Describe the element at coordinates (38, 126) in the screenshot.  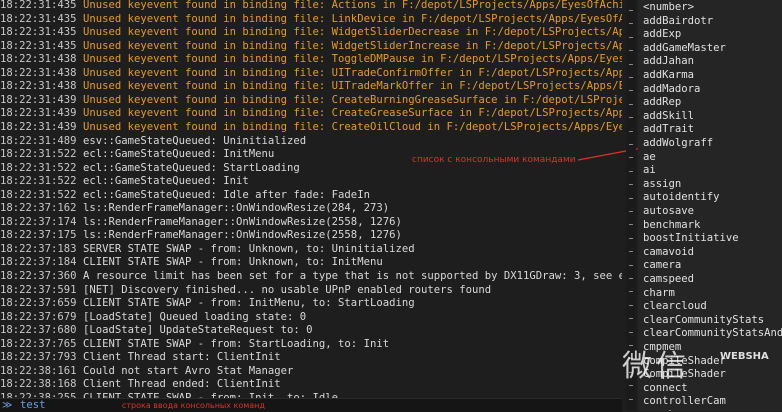
I see `log-timestamp: 18:22:31:439` at that location.